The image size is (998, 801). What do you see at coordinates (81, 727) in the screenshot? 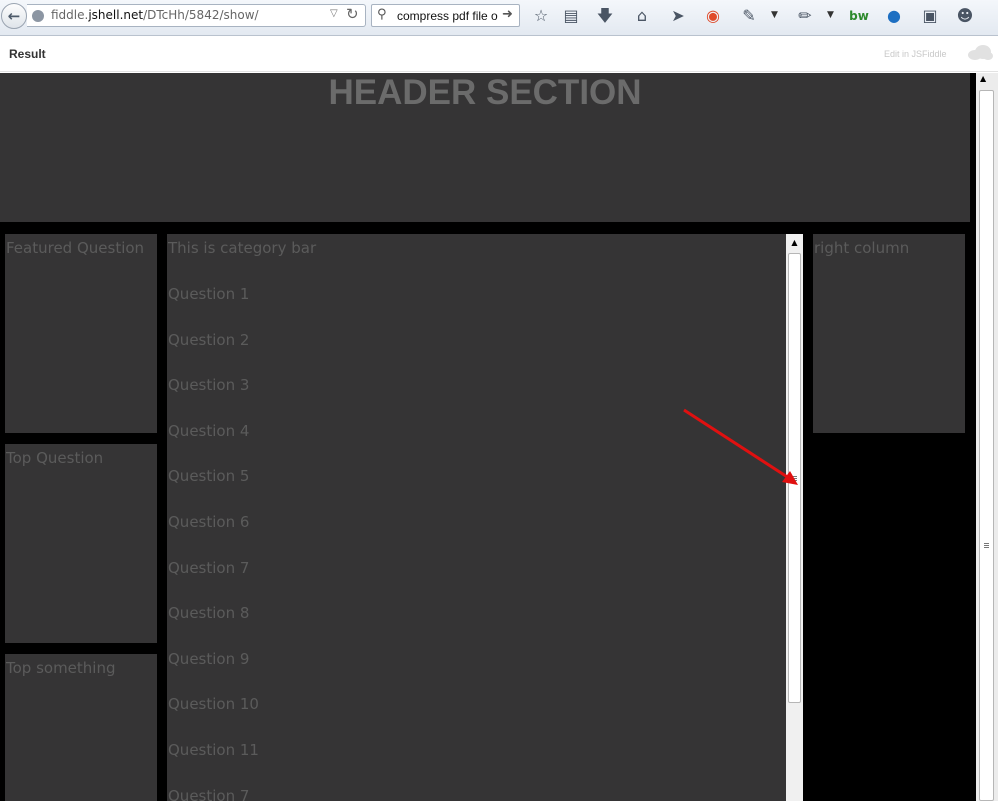
I see `top-something-panel: Top something` at bounding box center [81, 727].